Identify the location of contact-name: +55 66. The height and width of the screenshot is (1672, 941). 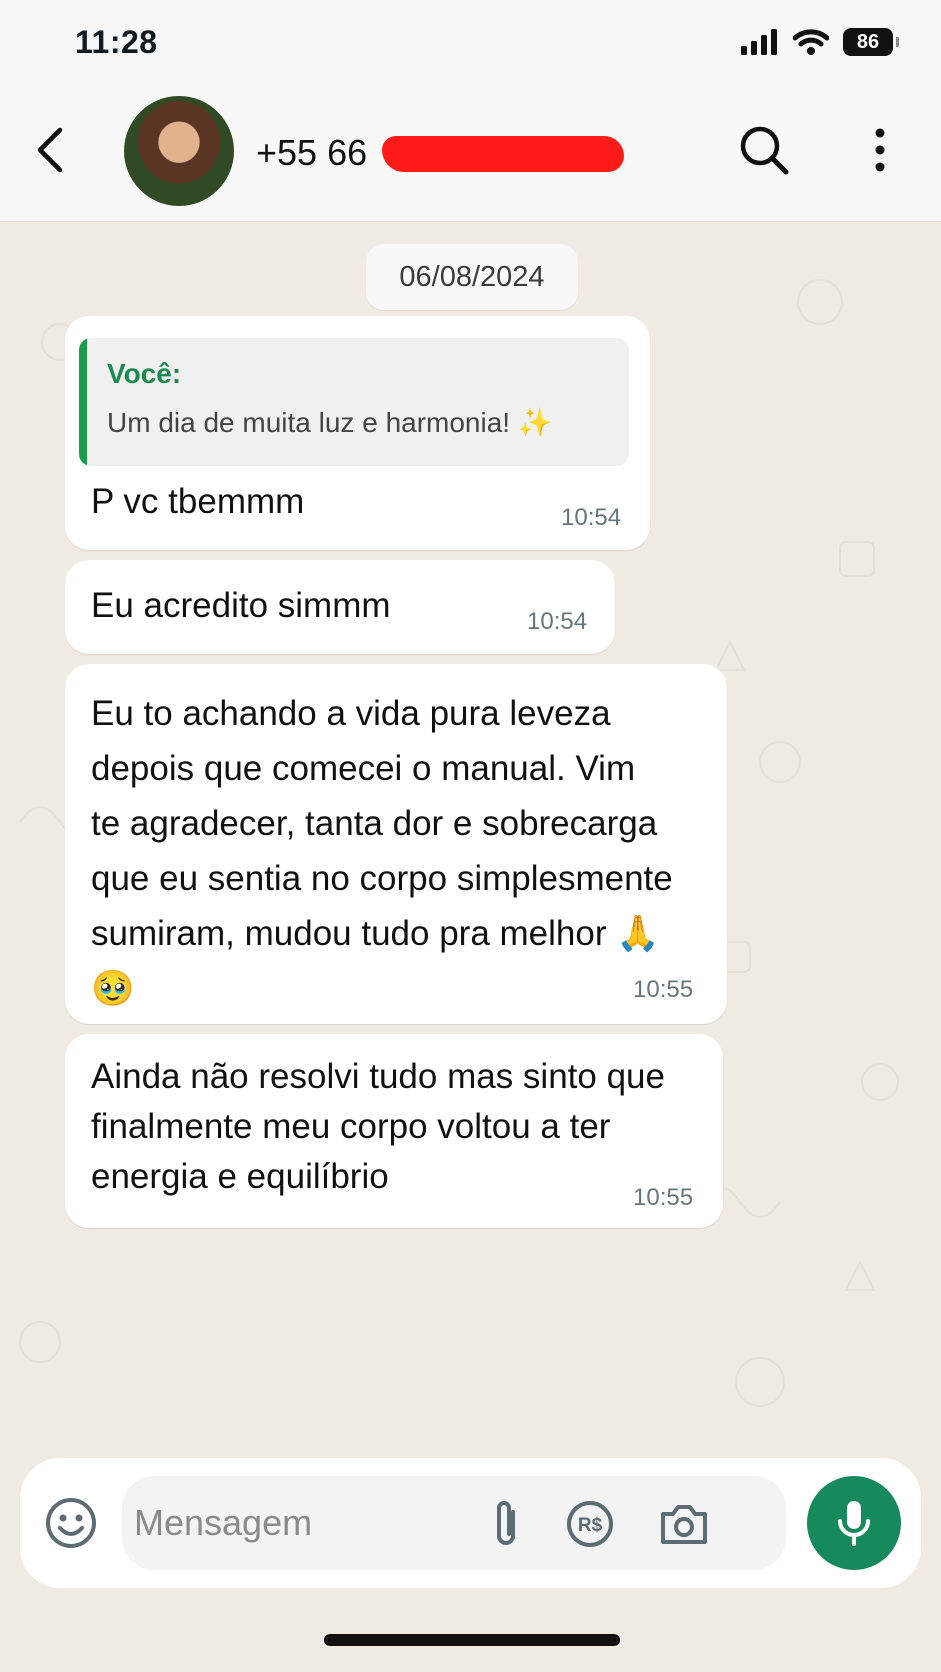
(311, 153).